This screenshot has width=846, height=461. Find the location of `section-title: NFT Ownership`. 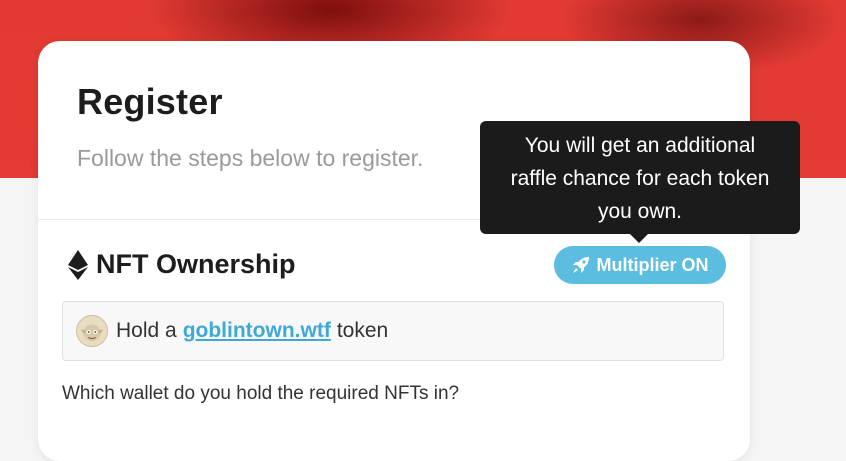

section-title: NFT Ownership is located at coordinates (196, 264).